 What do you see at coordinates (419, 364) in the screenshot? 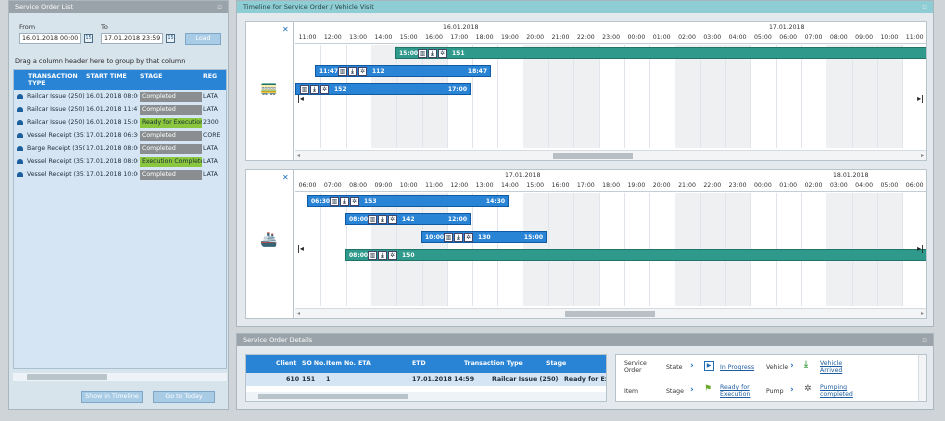
I see `column-header-etd: ETD` at bounding box center [419, 364].